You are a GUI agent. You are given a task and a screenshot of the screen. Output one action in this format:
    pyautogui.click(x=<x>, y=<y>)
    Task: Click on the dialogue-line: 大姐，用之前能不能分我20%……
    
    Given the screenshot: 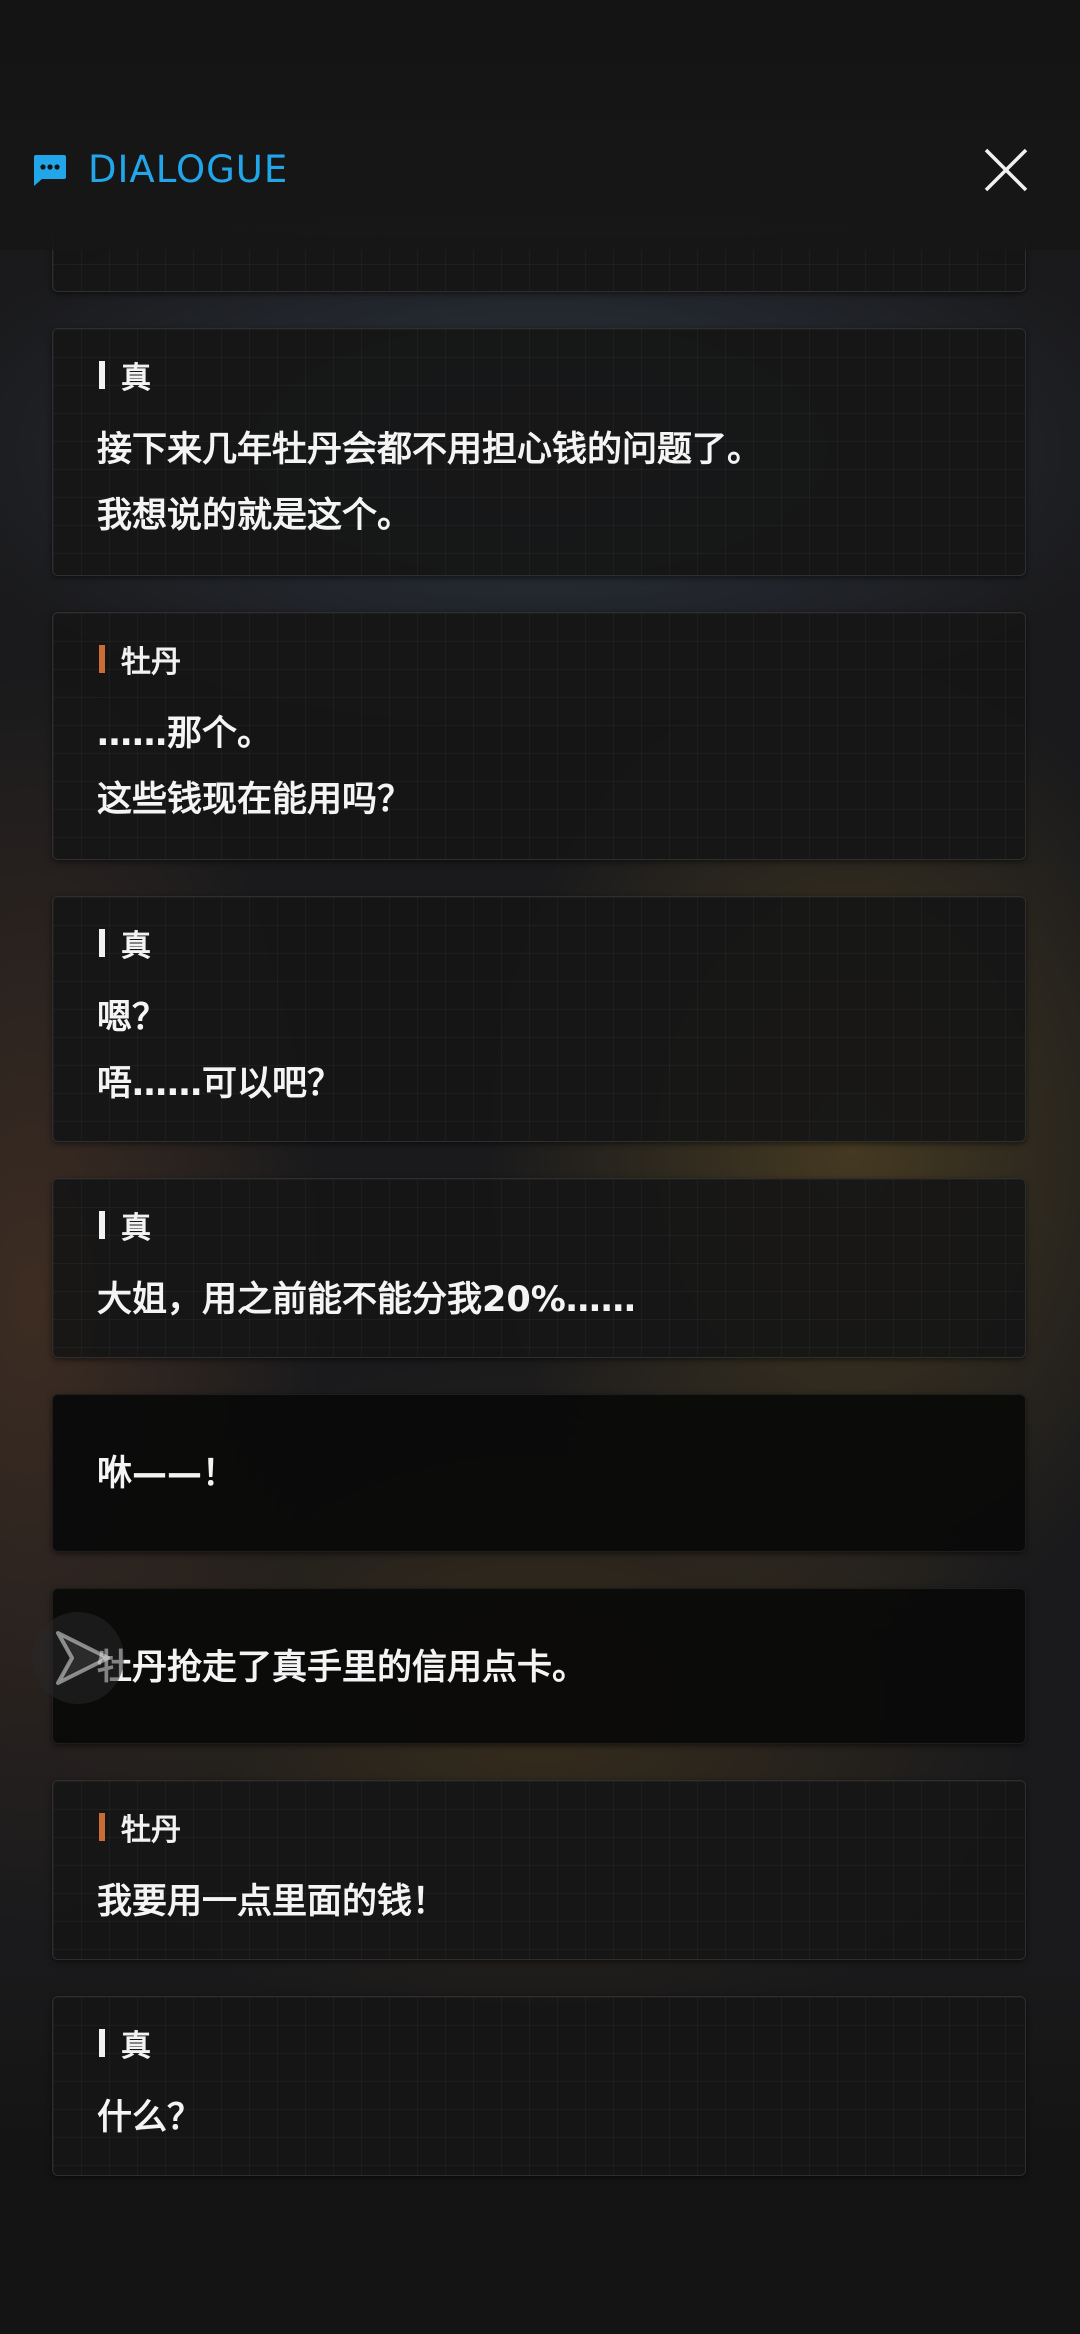 What is the action you would take?
    pyautogui.click(x=366, y=1300)
    